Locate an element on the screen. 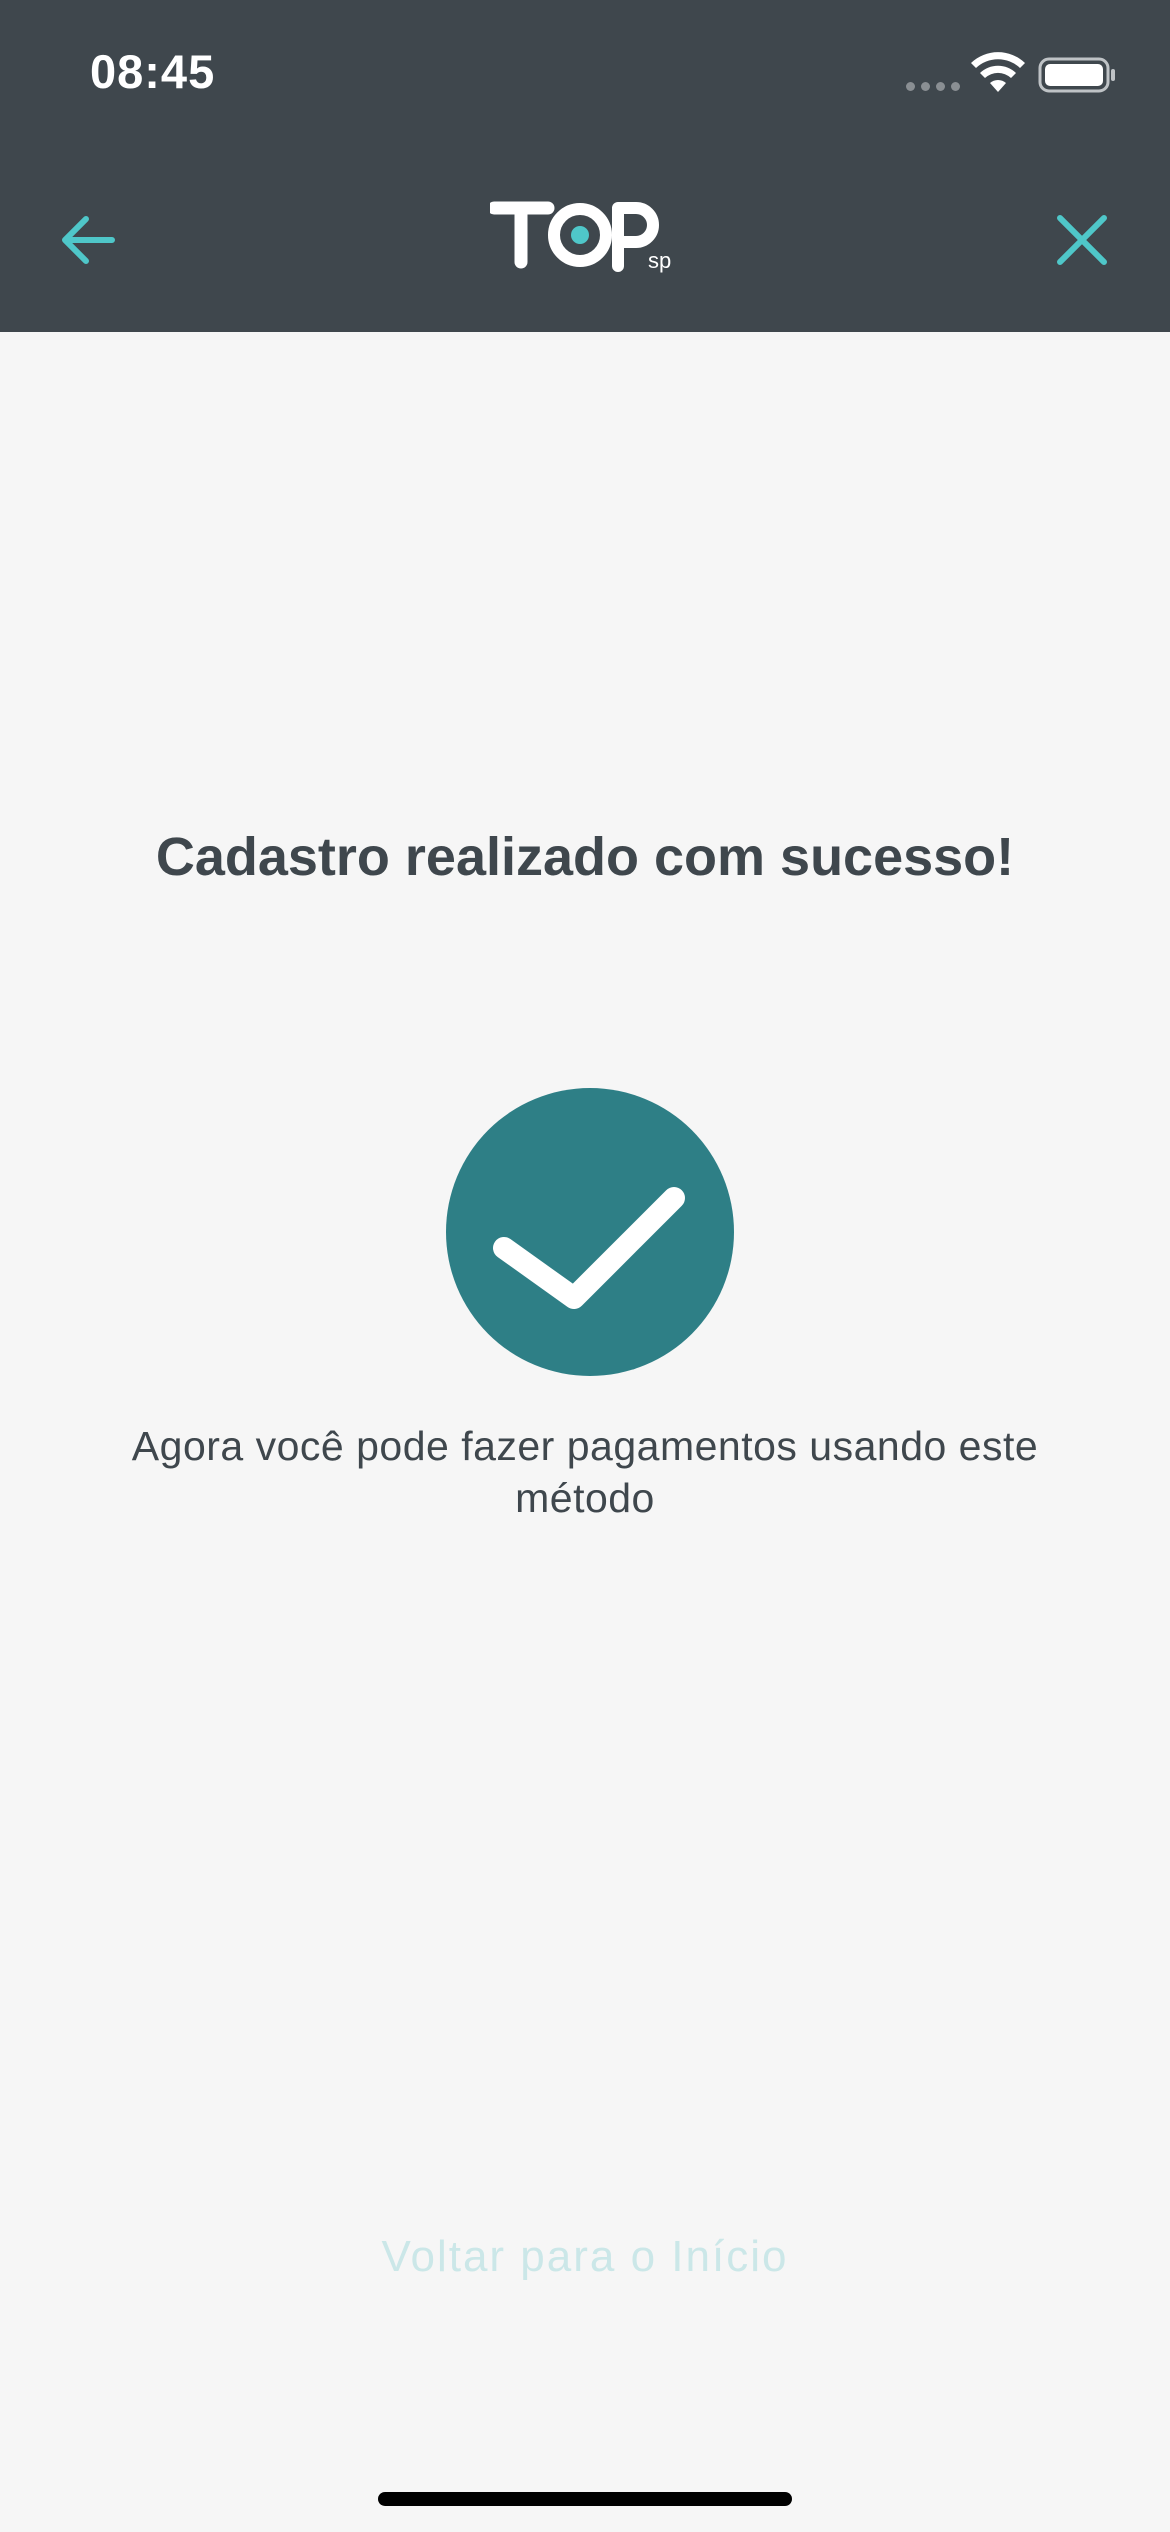 This screenshot has width=1170, height=2532. success-message-line-2: método is located at coordinates (585, 1498).